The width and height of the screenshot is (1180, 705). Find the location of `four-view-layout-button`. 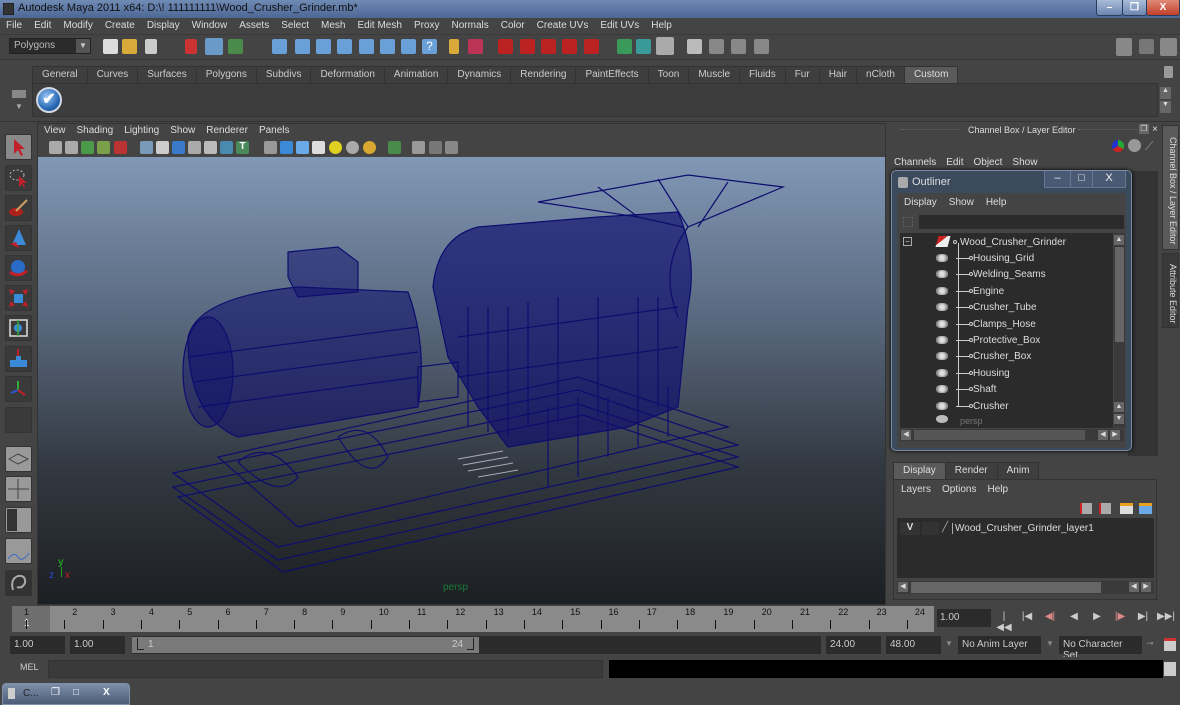

four-view-layout-button is located at coordinates (18, 489).